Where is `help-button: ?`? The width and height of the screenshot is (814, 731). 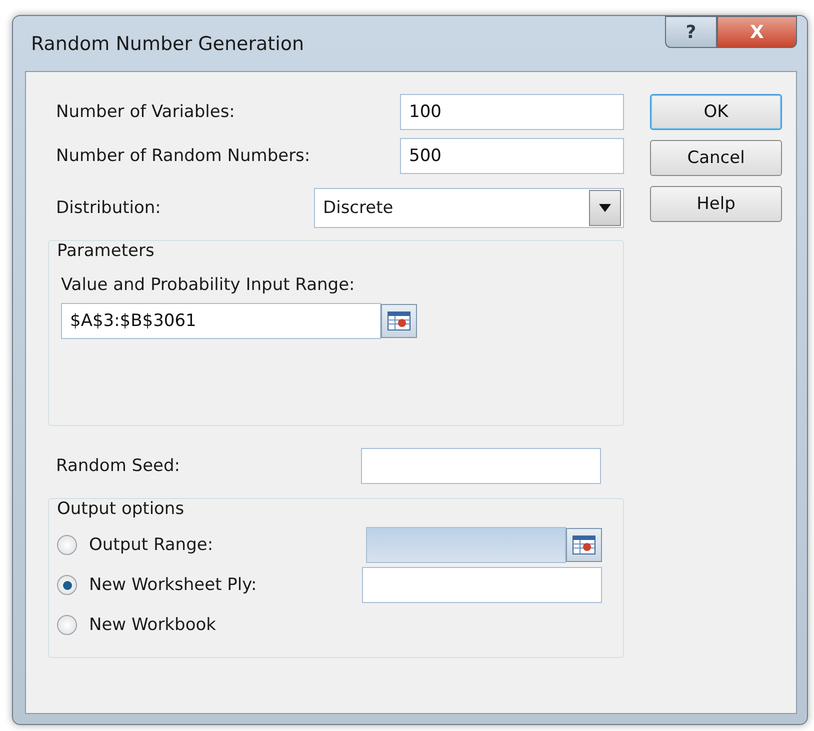
help-button: ? is located at coordinates (691, 32).